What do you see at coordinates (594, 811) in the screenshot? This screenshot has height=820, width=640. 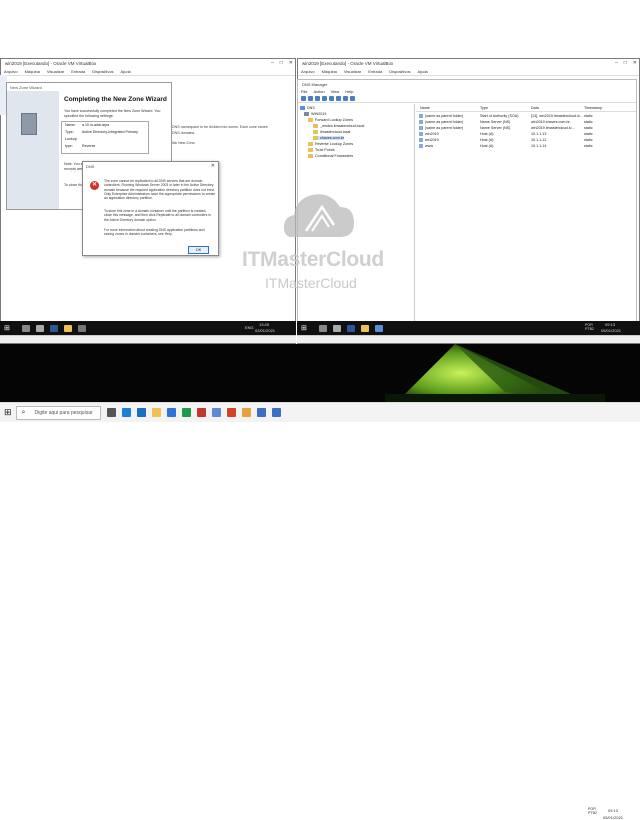 I see `host-tray-lang: POR PTB2` at bounding box center [594, 811].